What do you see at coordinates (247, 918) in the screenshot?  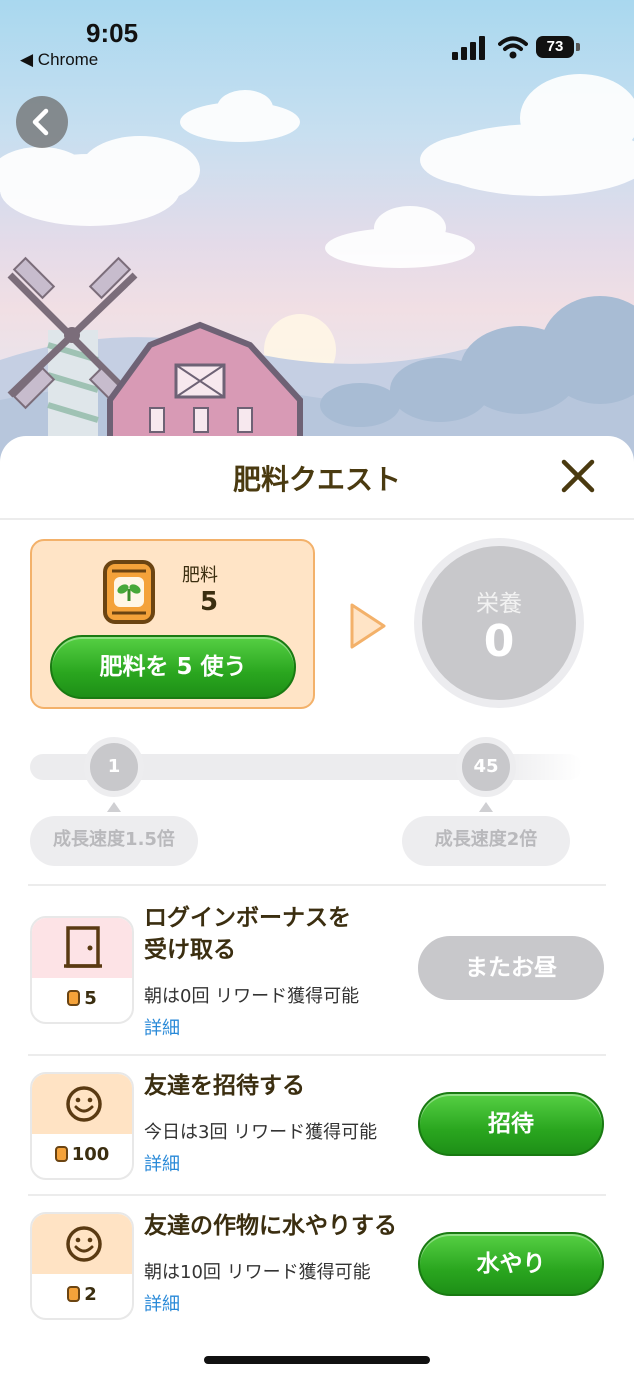 I see `task-title: ログインボーナスを` at bounding box center [247, 918].